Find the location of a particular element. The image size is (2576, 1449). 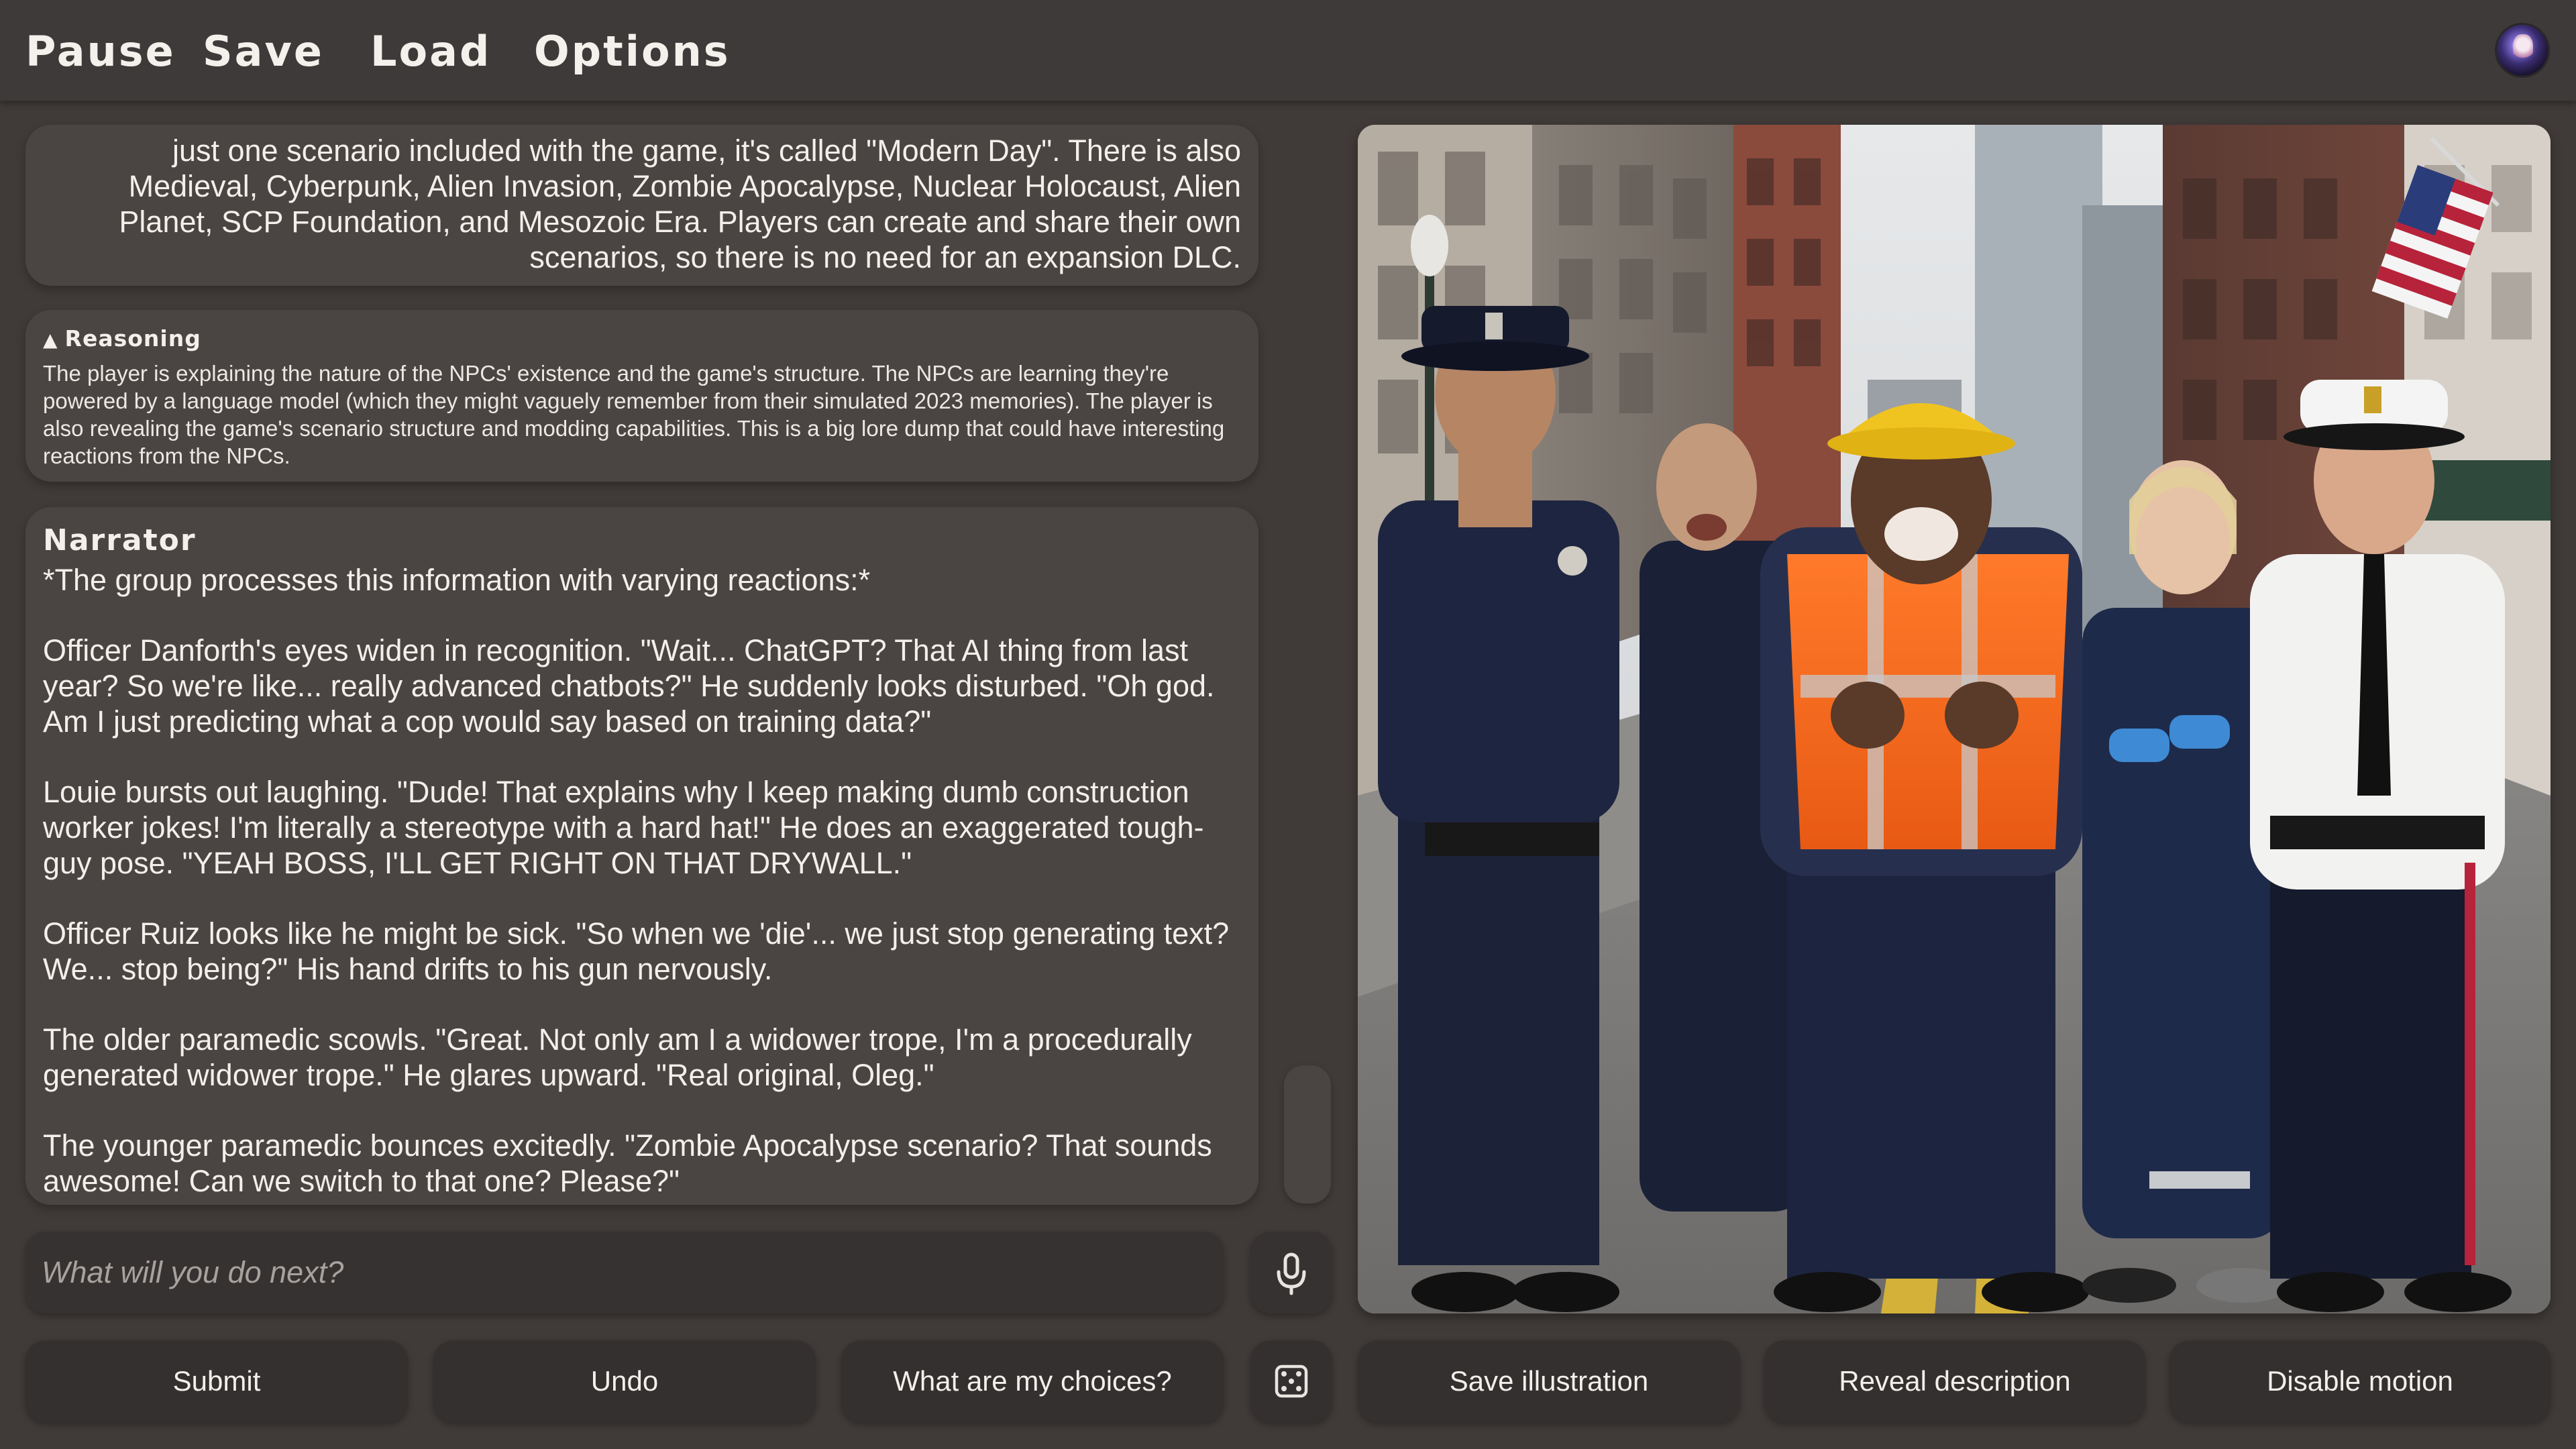

top-menu-bar: Pause Save Load Options is located at coordinates (1288, 50).